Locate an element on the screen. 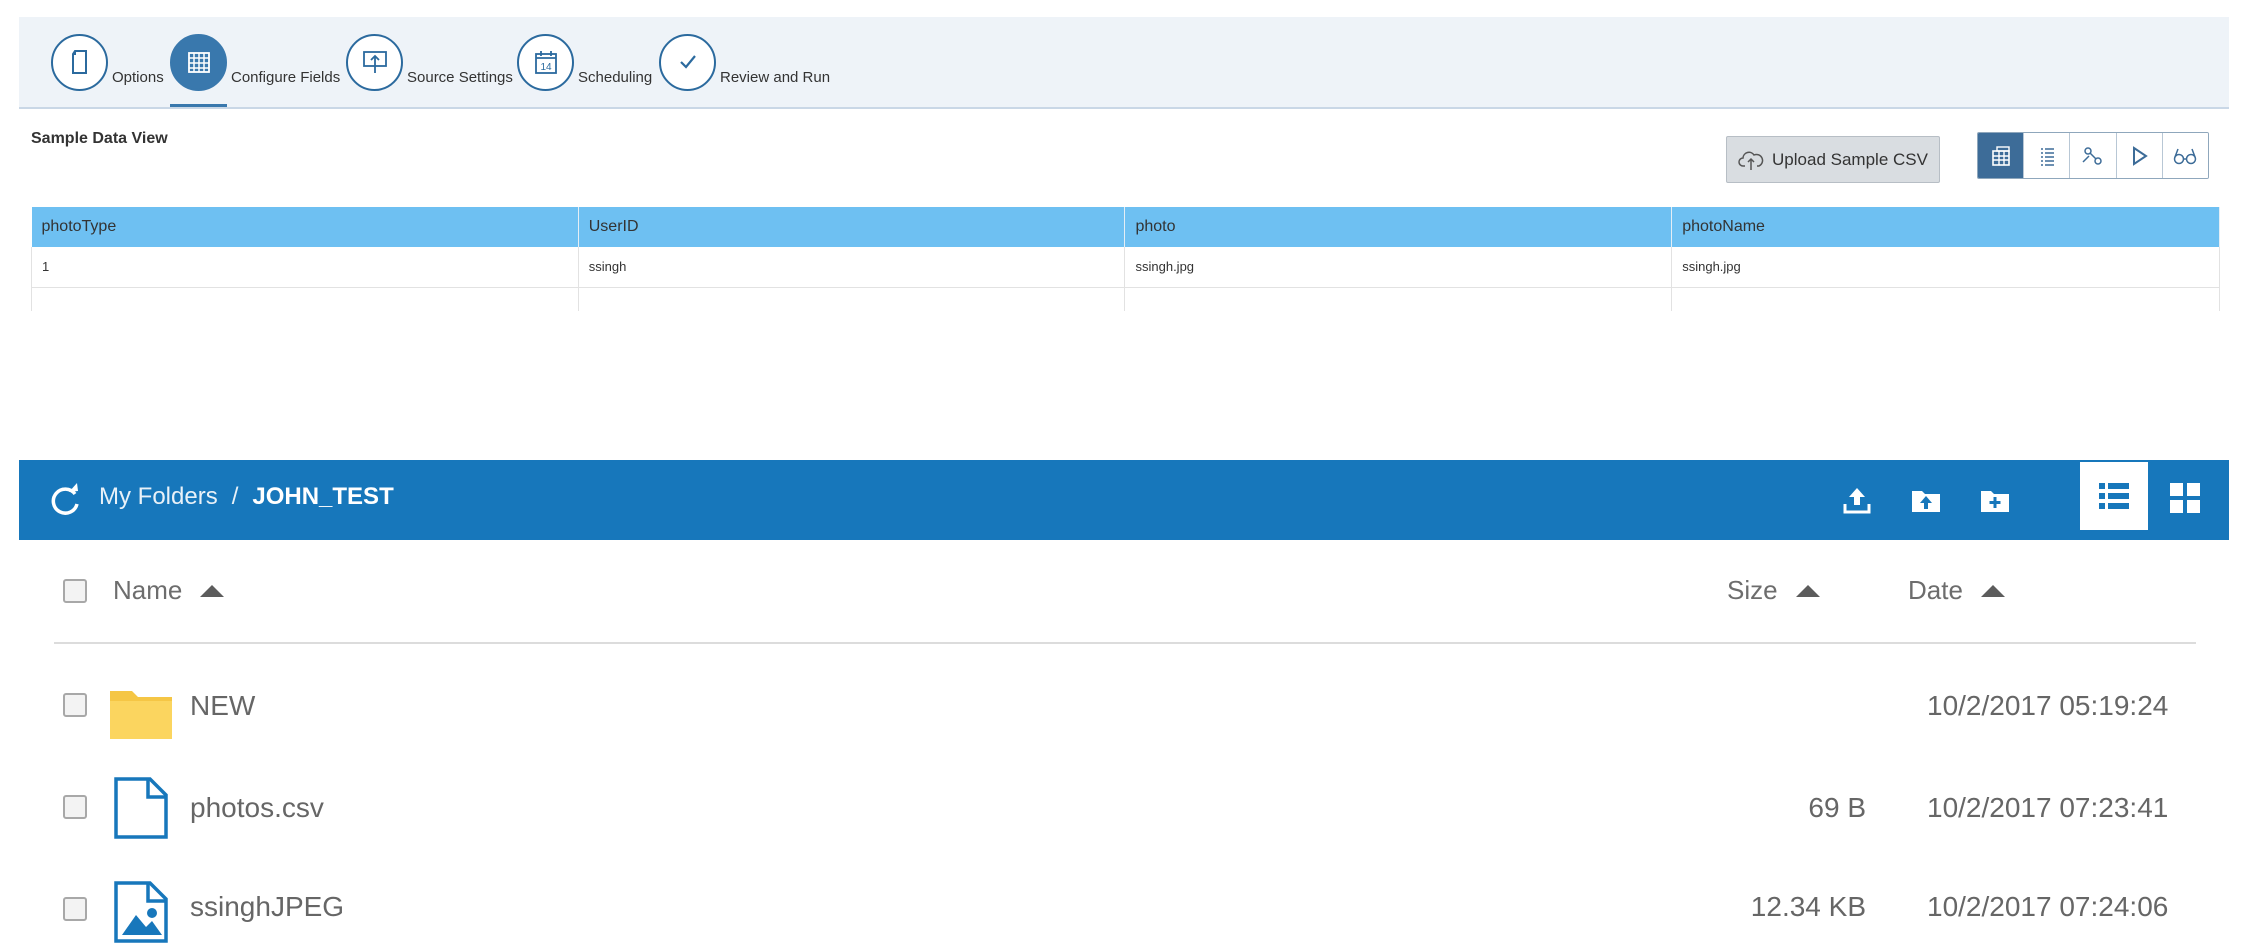  new-folder-button is located at coordinates (1995, 500).